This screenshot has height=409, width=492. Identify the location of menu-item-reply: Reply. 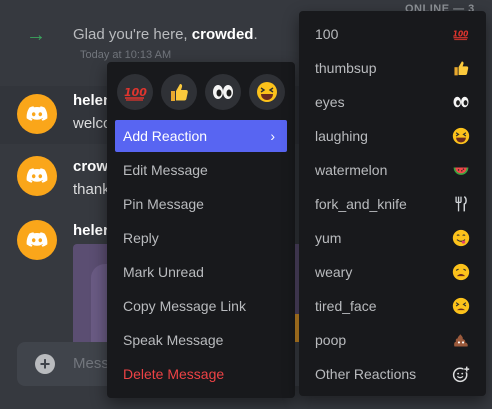
(201, 238).